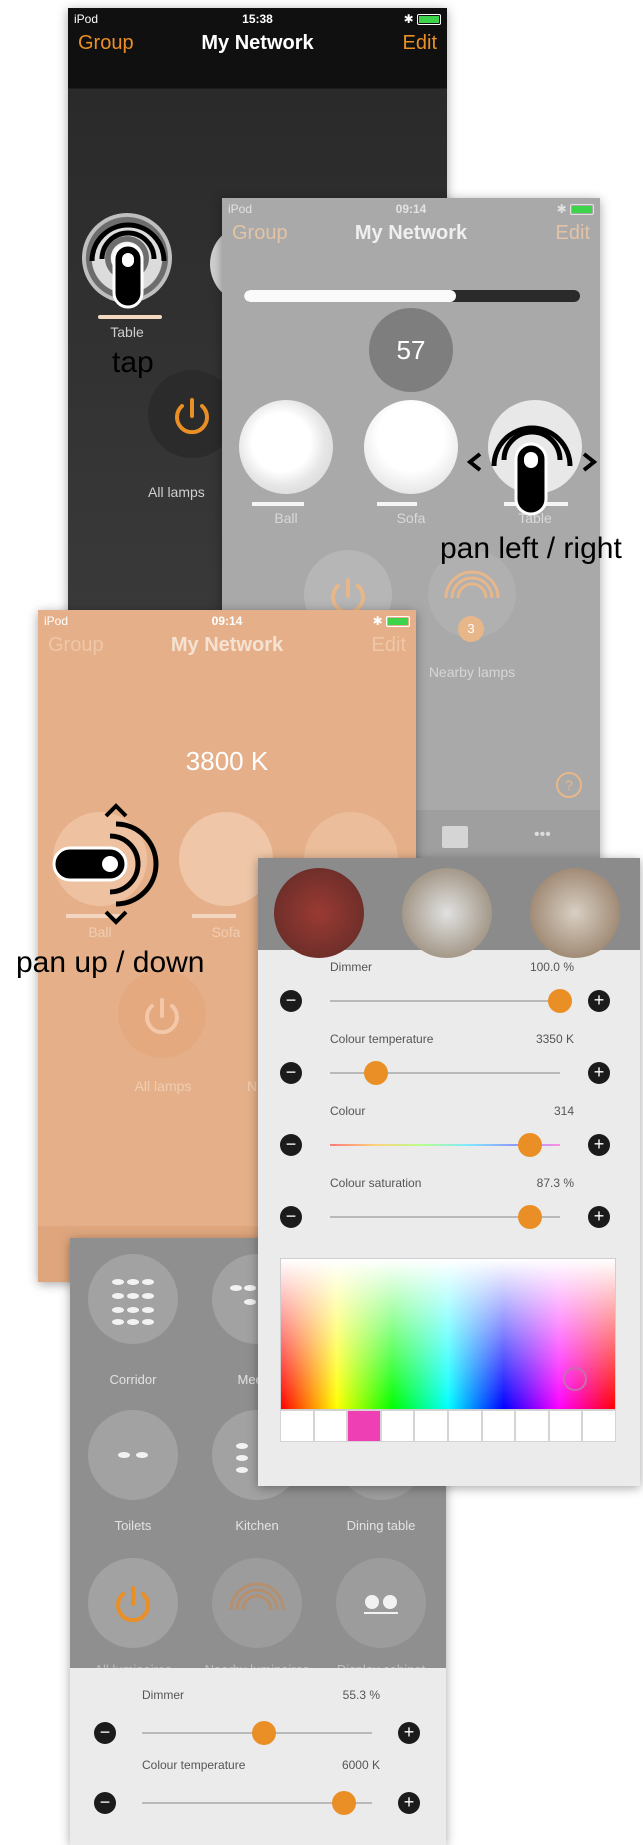 Image resolution: width=643 pixels, height=1845 pixels. What do you see at coordinates (350, 296) in the screenshot?
I see `brightness-fill` at bounding box center [350, 296].